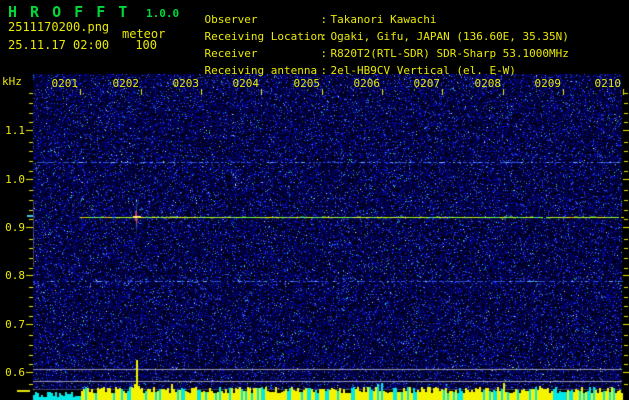  I want to click on freq-tick-label: 0.8, so click(15, 275).